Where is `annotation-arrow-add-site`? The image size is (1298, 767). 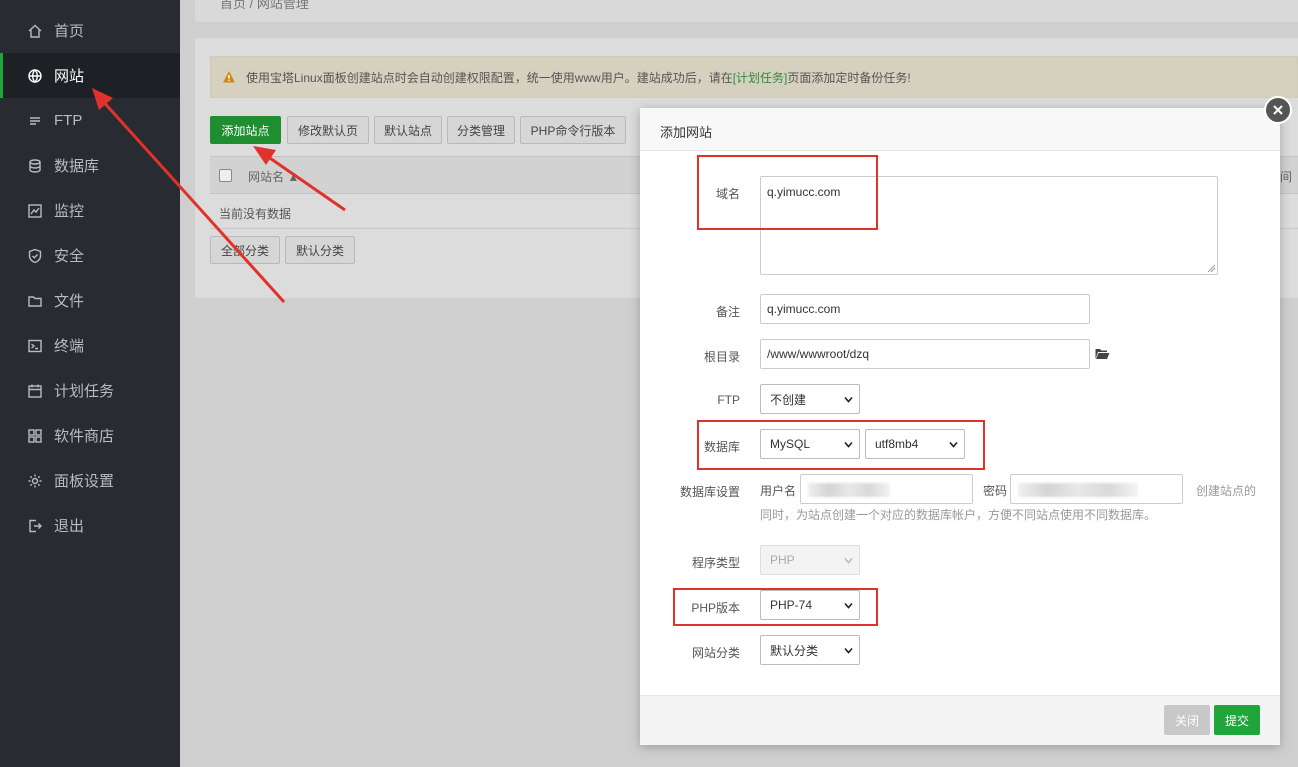
annotation-arrow-add-site is located at coordinates (304, 182).